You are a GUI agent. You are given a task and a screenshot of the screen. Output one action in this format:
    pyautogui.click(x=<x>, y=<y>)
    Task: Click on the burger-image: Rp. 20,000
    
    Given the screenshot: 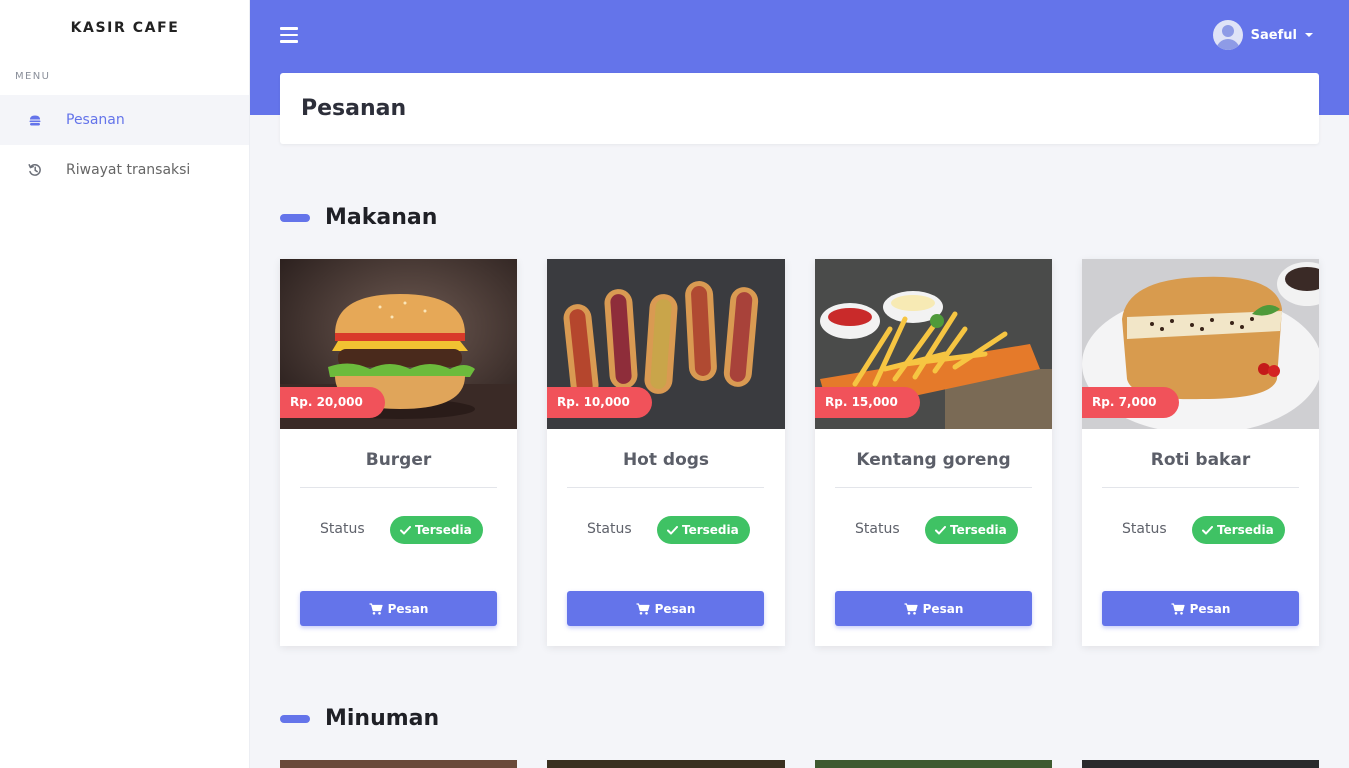 What is the action you would take?
    pyautogui.click(x=398, y=344)
    